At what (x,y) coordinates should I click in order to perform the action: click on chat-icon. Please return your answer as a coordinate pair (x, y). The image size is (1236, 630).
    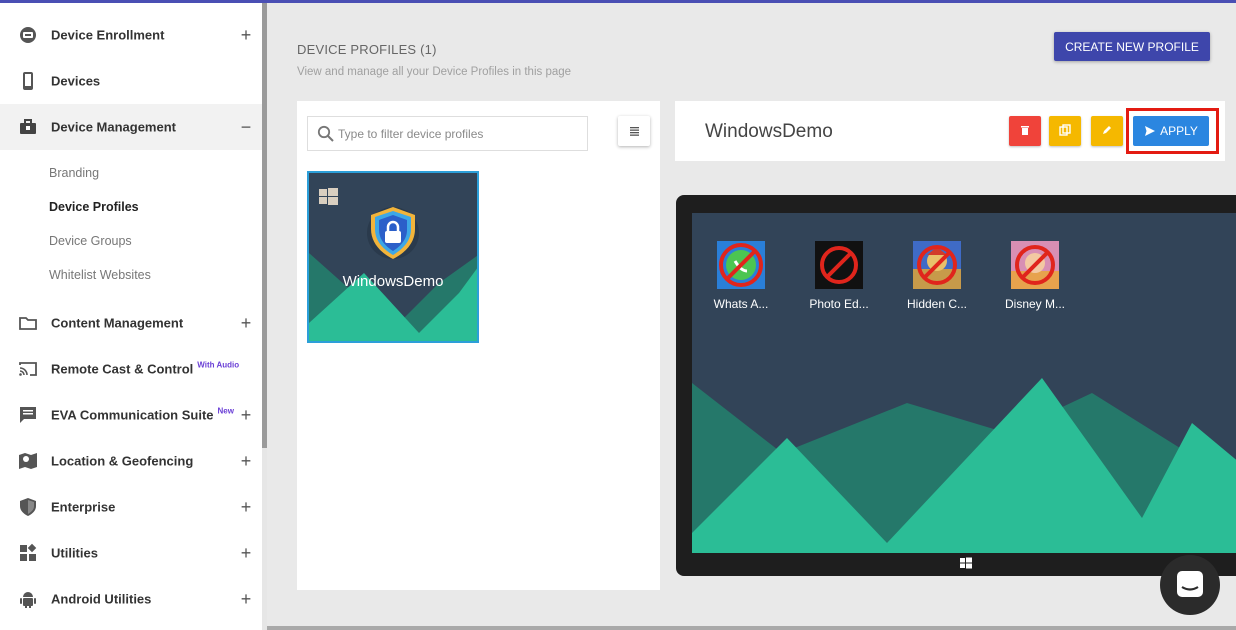
    Looking at the image, I should click on (28, 415).